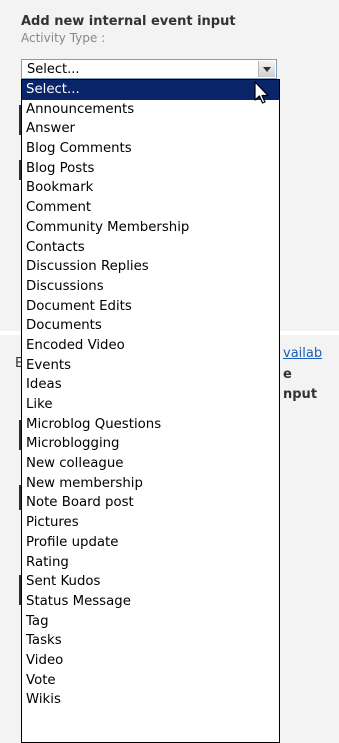 This screenshot has width=339, height=743. What do you see at coordinates (150, 228) in the screenshot?
I see `option-community-membership: Community Membership` at bounding box center [150, 228].